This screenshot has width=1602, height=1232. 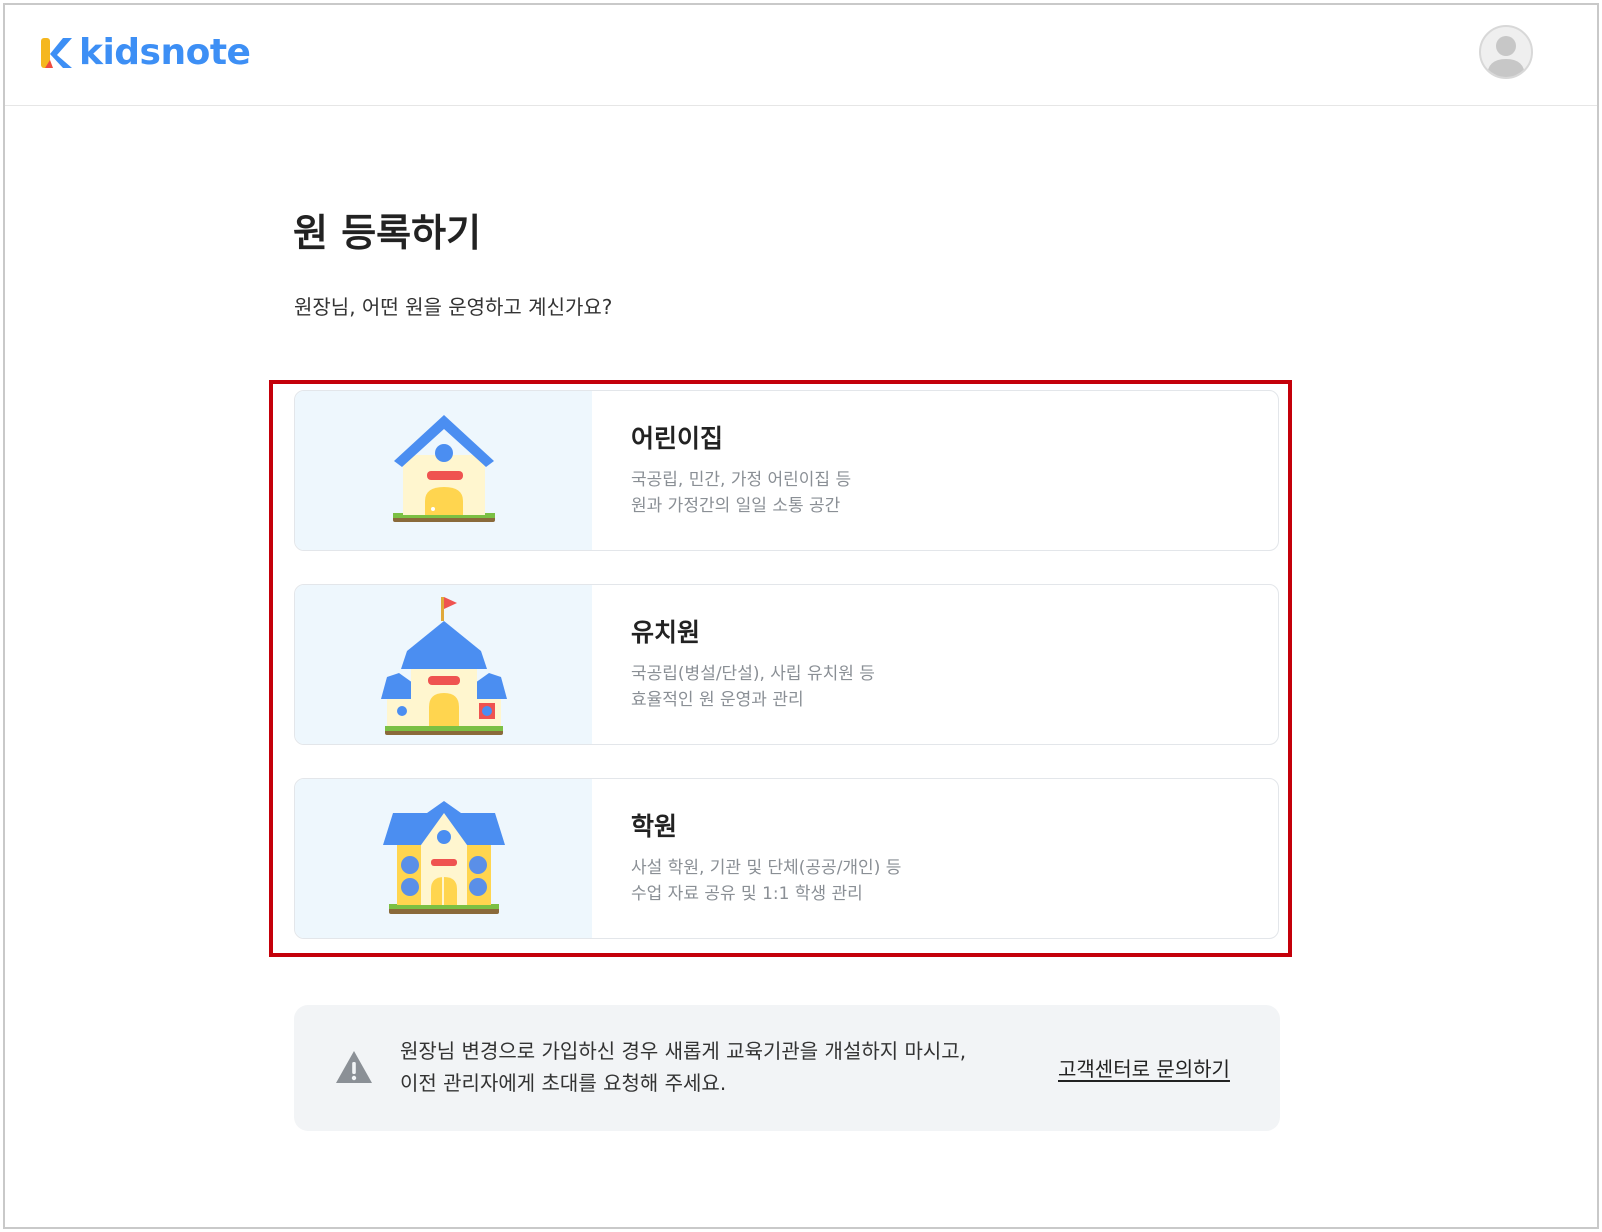 What do you see at coordinates (354, 1067) in the screenshot?
I see `warning-triangle-icon` at bounding box center [354, 1067].